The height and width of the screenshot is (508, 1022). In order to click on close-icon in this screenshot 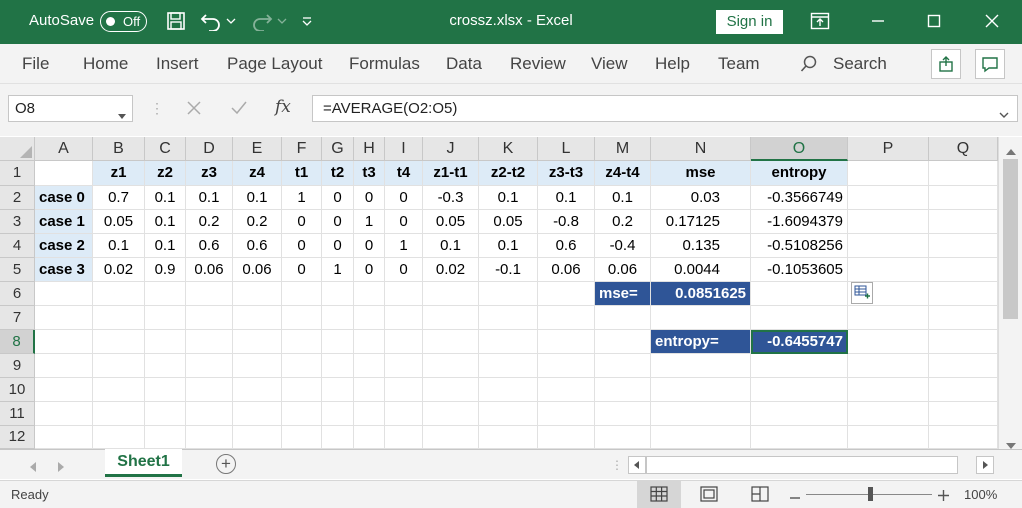, I will do `click(992, 21)`.